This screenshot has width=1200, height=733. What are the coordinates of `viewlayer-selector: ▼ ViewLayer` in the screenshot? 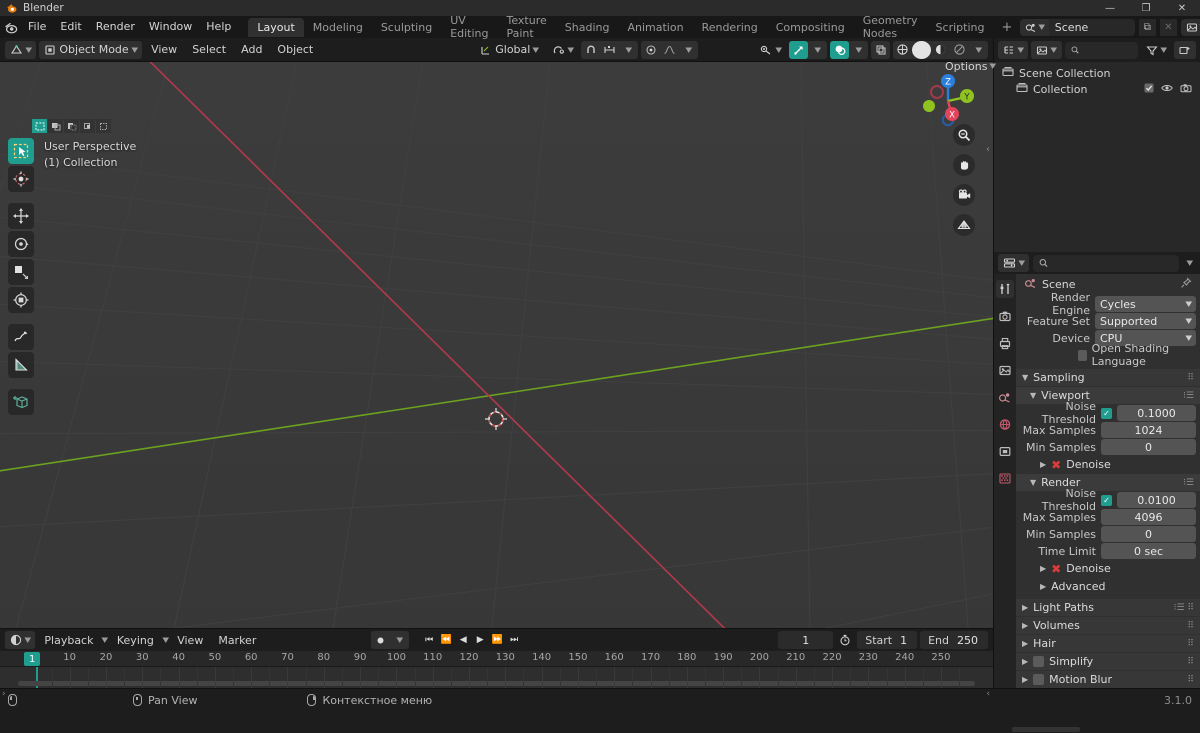 It's located at (1190, 27).